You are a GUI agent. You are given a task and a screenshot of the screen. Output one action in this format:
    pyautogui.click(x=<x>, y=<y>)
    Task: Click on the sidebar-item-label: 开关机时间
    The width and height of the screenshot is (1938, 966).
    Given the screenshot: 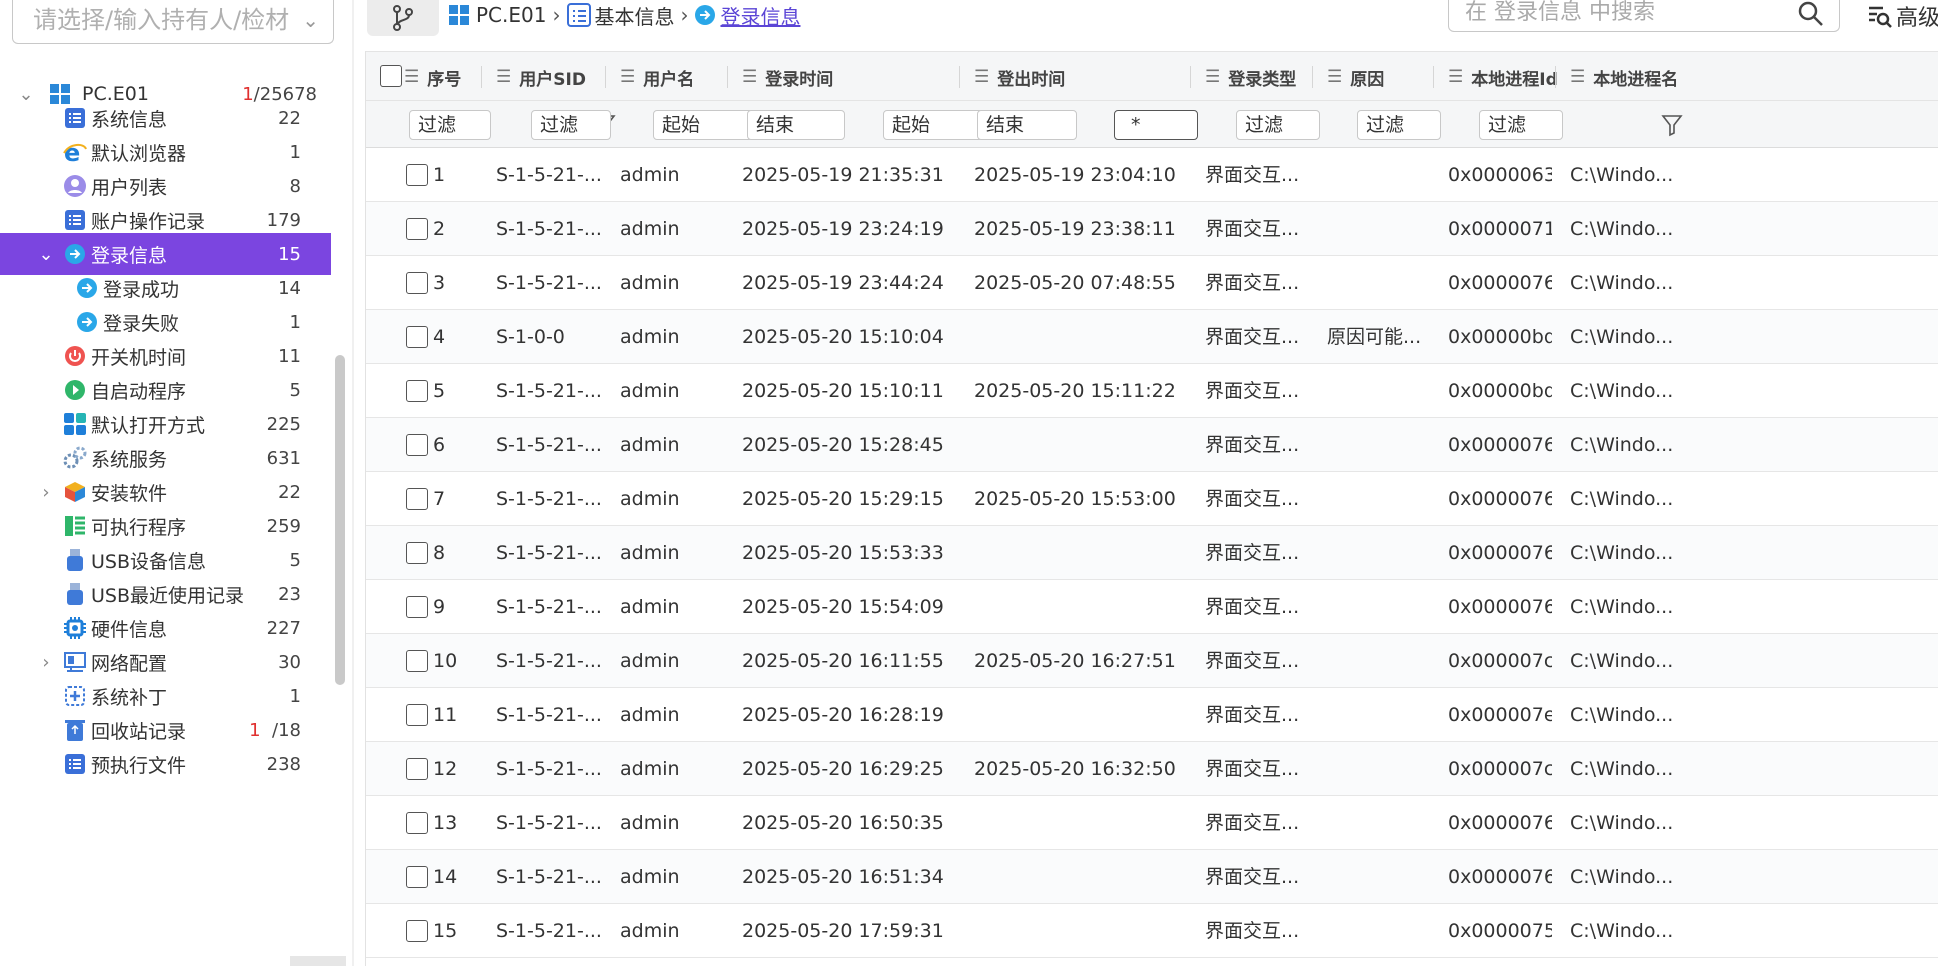 What is the action you would take?
    pyautogui.click(x=139, y=357)
    